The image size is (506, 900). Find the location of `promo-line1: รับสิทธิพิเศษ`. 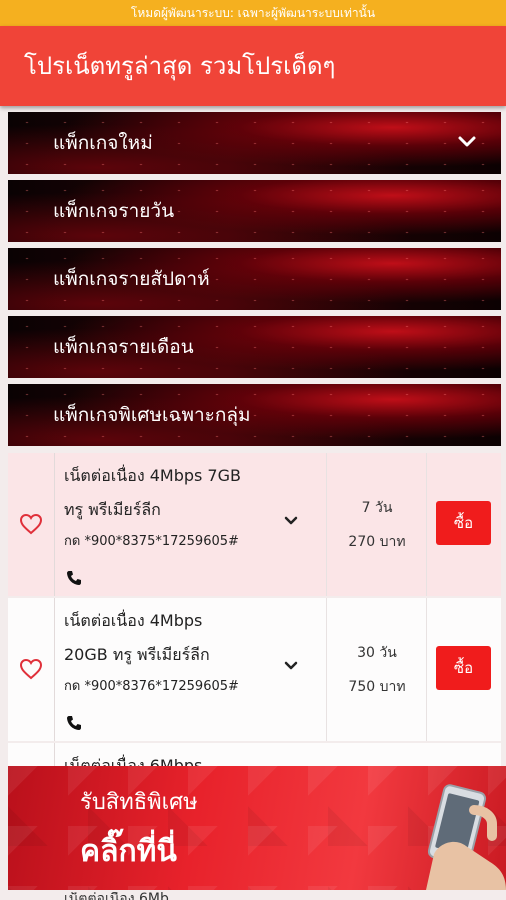

promo-line1: รับสิทธิพิเศษ is located at coordinates (139, 802).